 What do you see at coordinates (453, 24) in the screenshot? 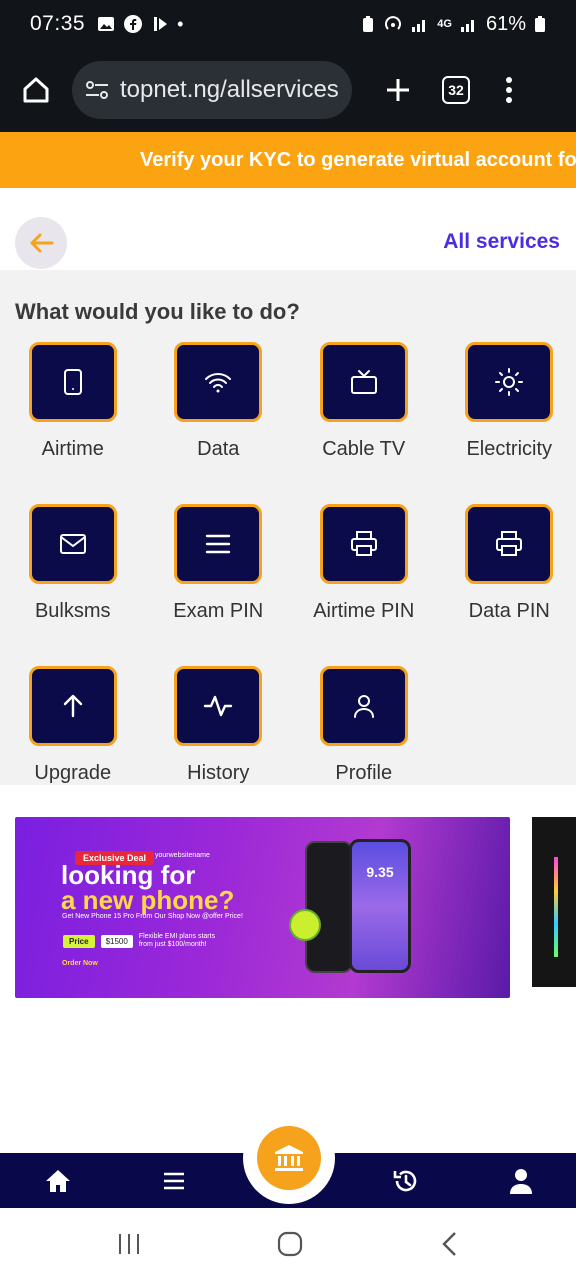
I see `system-icons: 4G 61%` at bounding box center [453, 24].